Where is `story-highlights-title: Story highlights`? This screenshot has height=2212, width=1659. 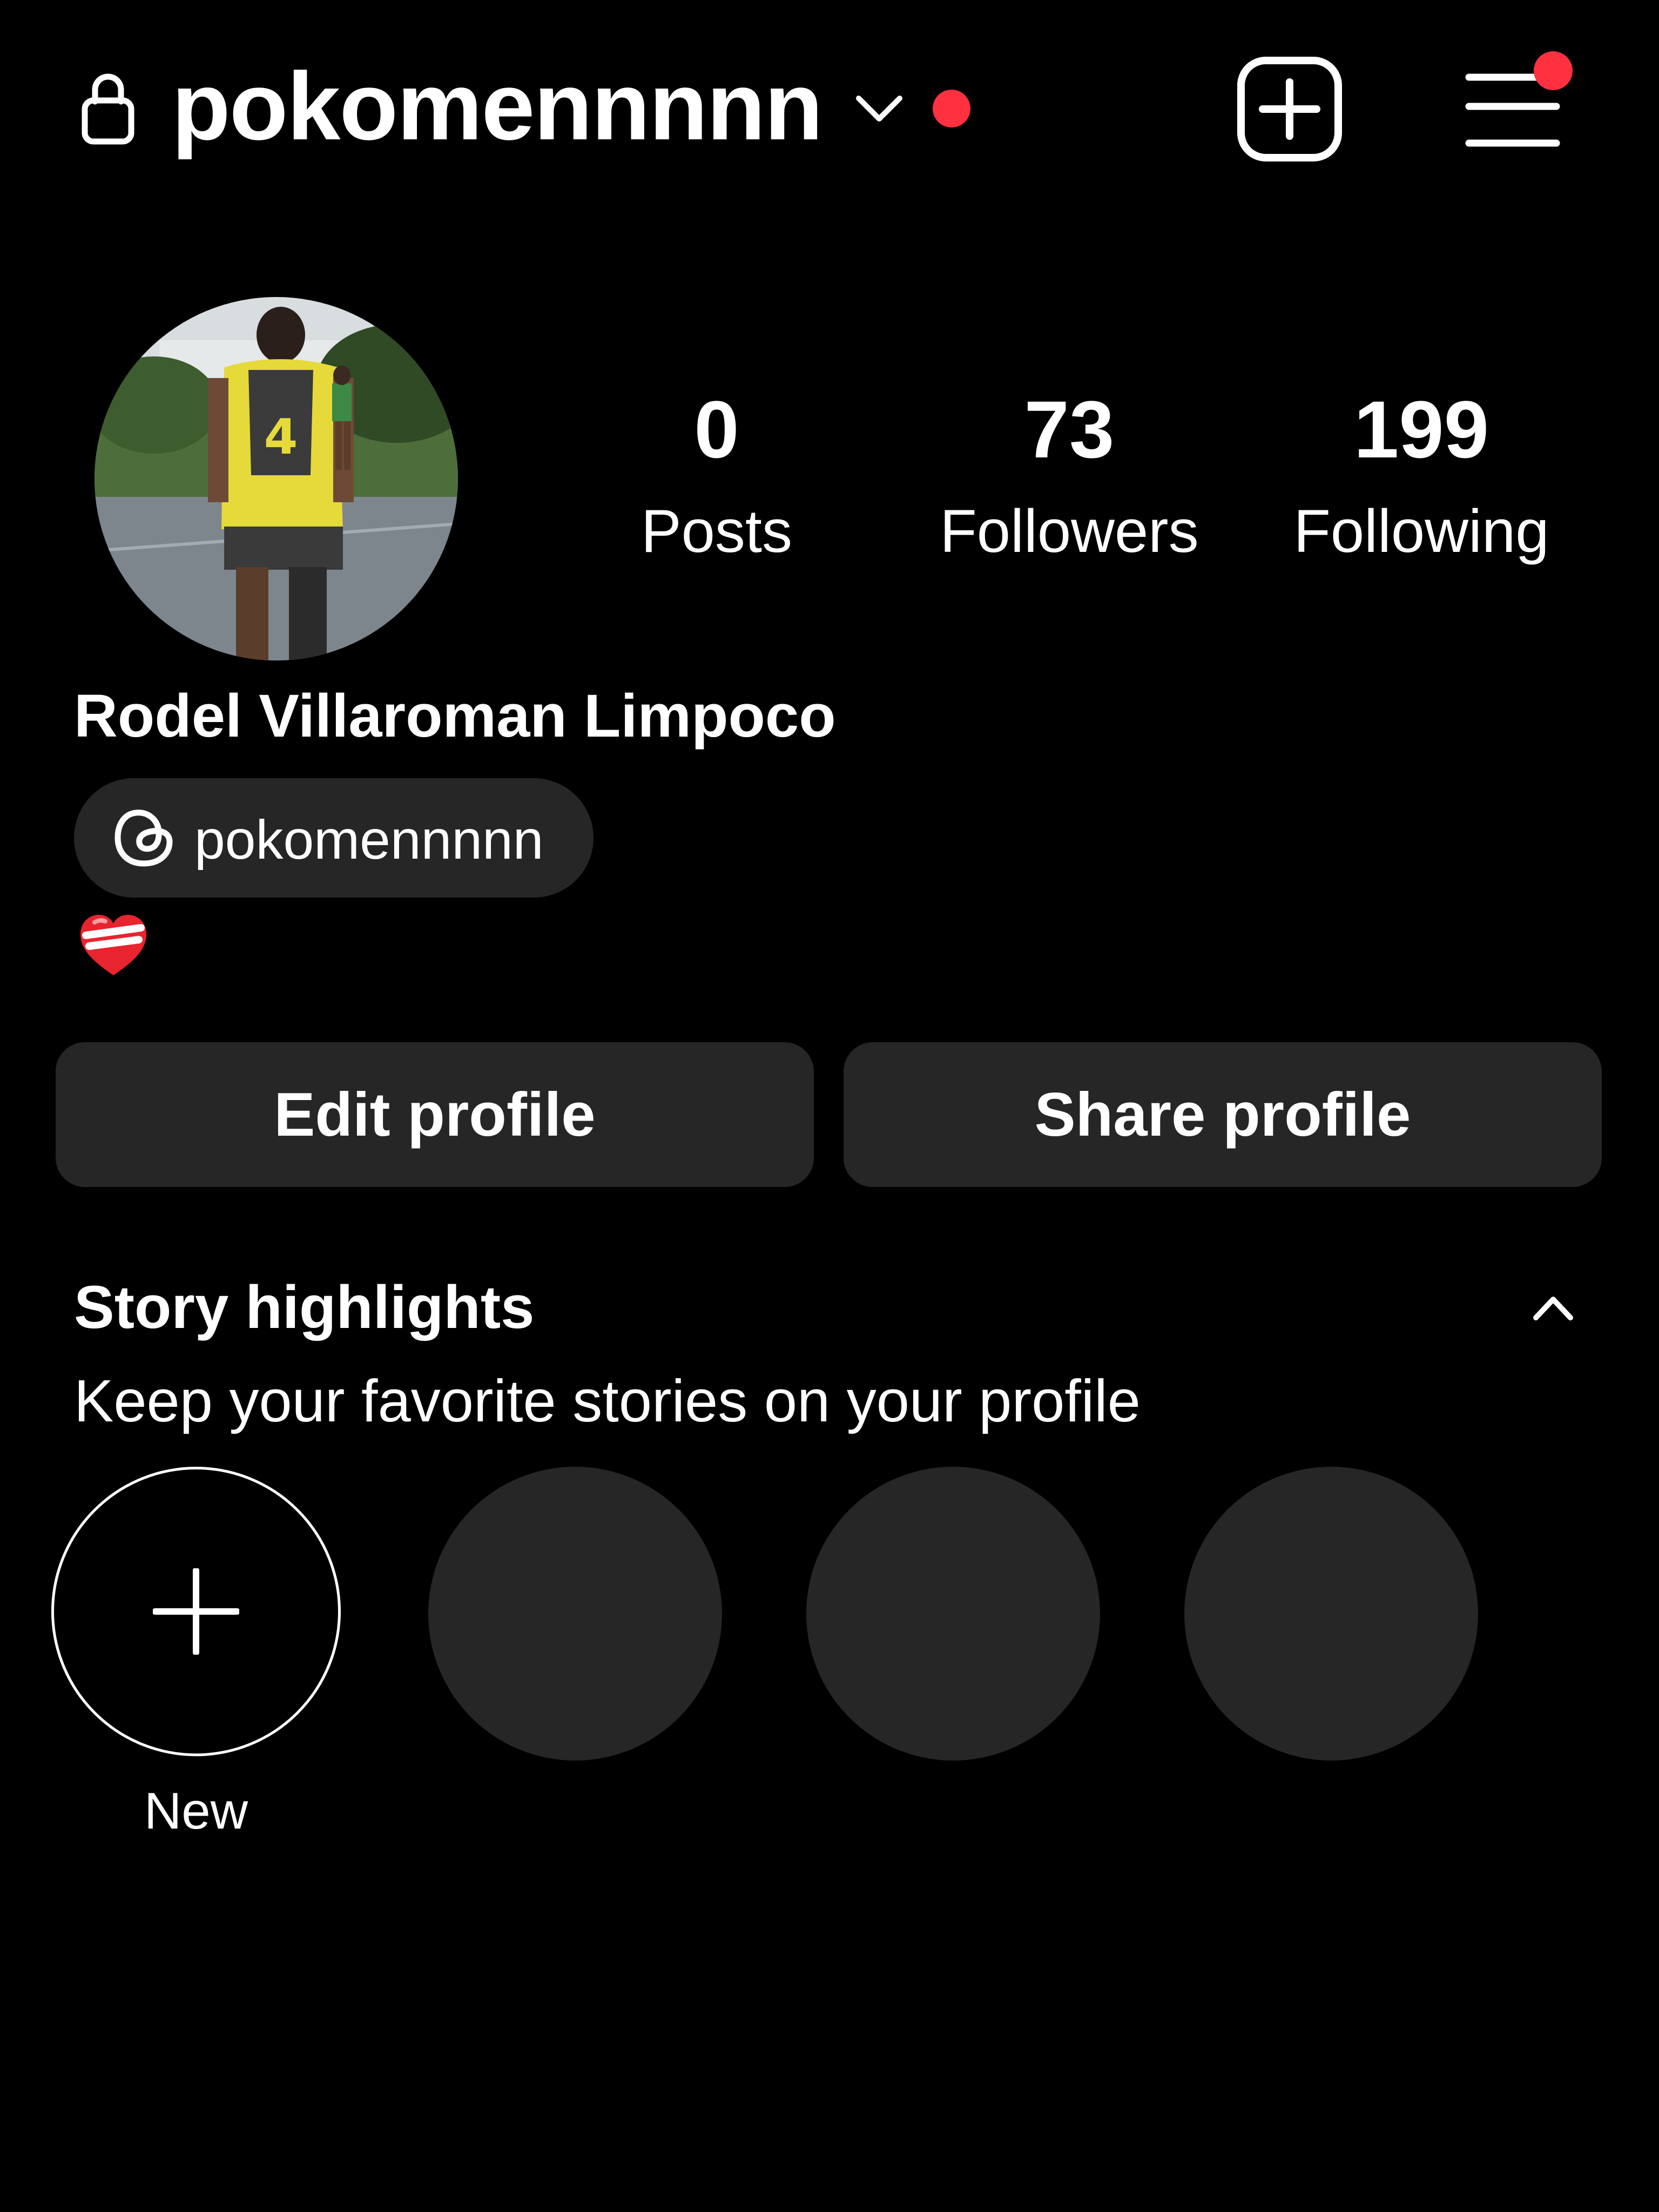 story-highlights-title: Story highlights is located at coordinates (304, 1307).